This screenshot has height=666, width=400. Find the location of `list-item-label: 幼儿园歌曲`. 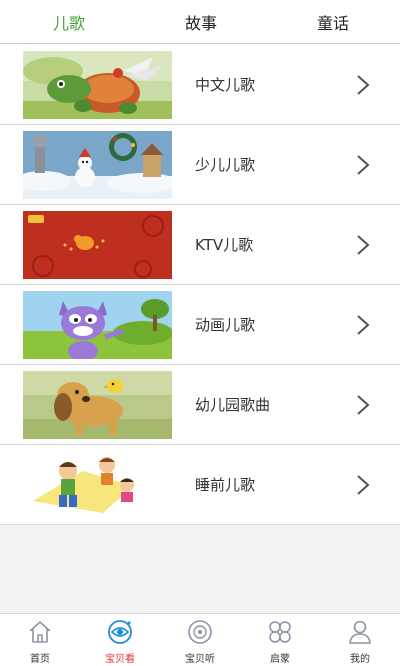

list-item-label: 幼儿园歌曲 is located at coordinates (233, 405).